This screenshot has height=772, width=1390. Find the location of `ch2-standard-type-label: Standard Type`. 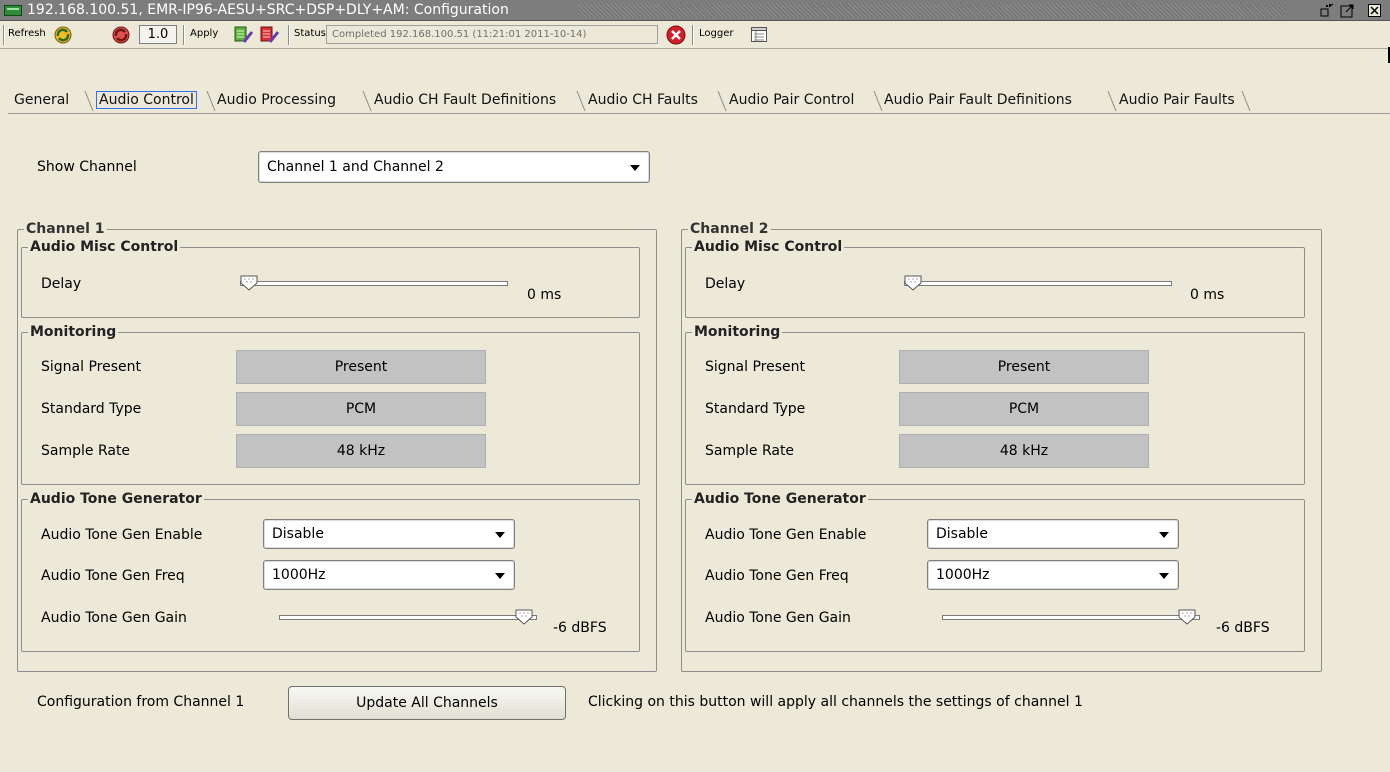

ch2-standard-type-label: Standard Type is located at coordinates (755, 409).